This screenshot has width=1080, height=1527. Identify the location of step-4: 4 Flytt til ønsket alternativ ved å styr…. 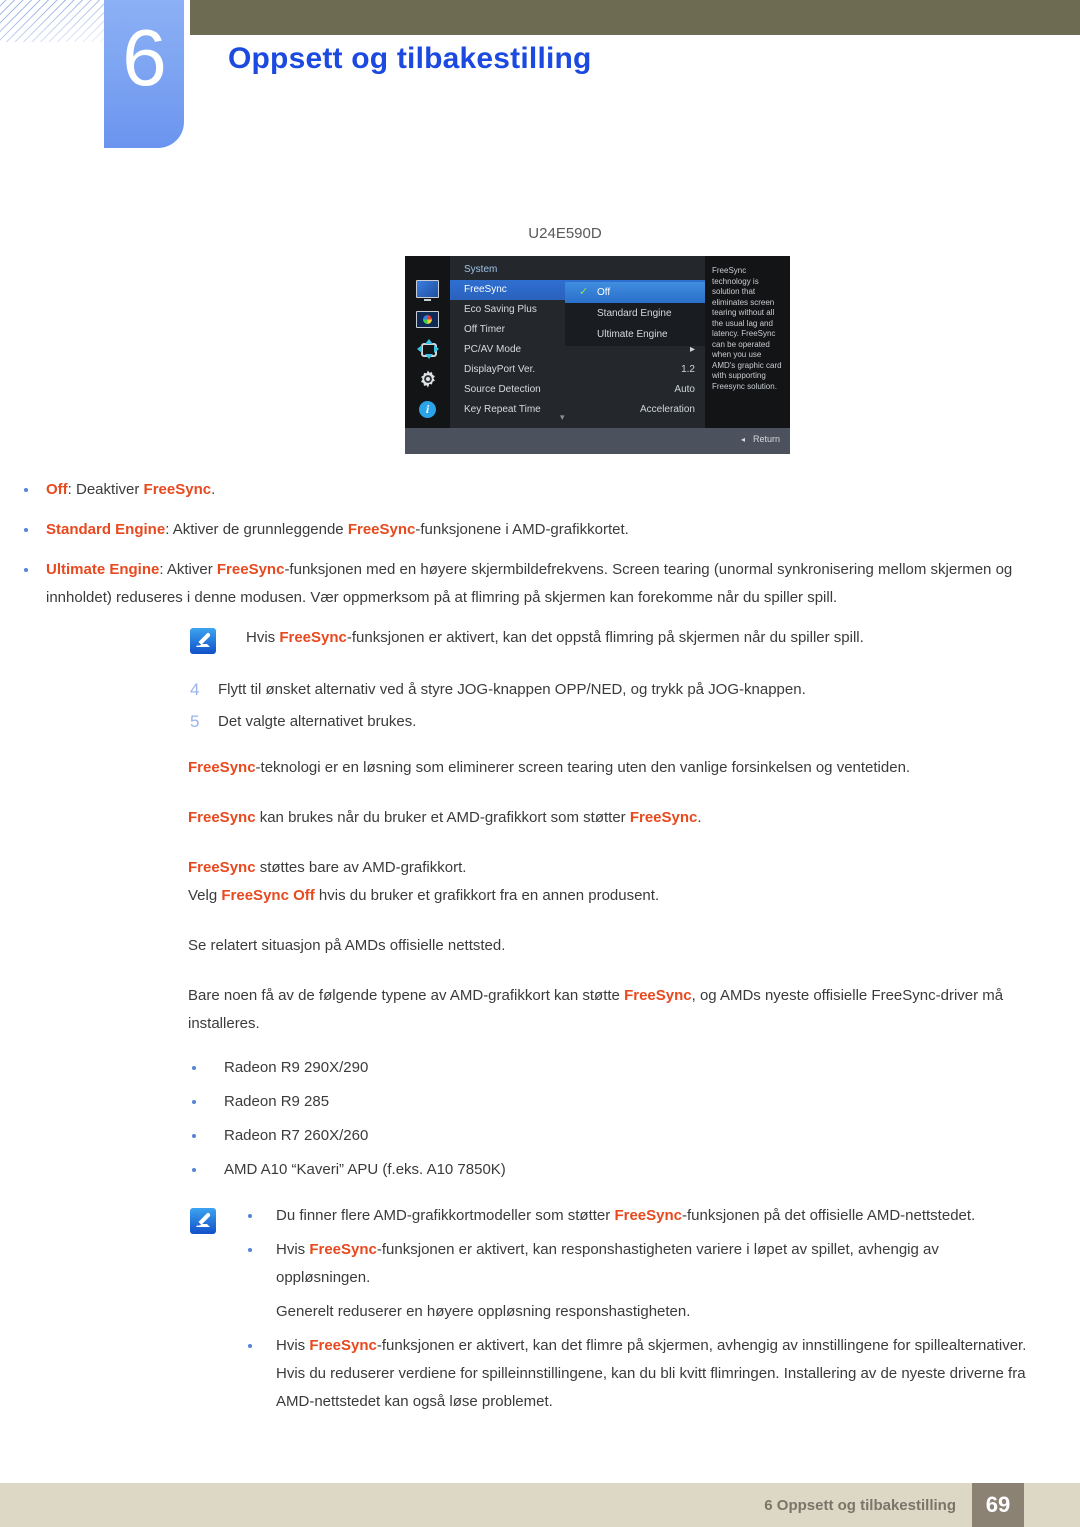
(540, 690).